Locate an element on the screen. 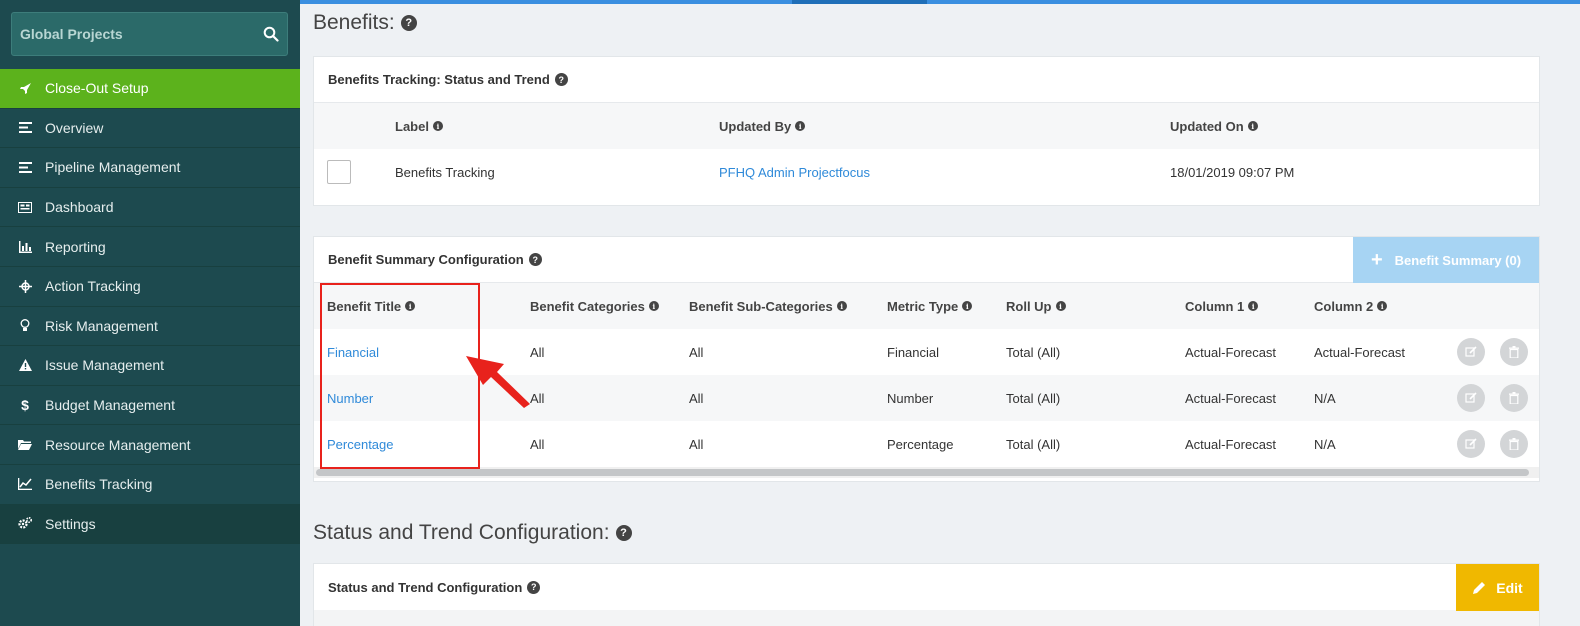  line-chart-icon is located at coordinates (25, 484).